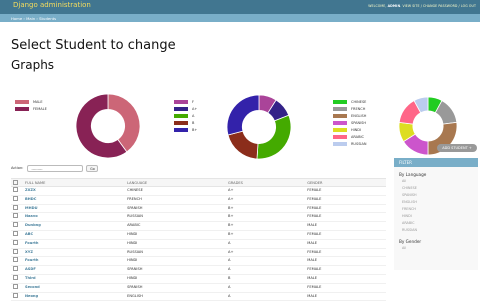 The image size is (480, 301). I want to click on col-header-gender: GENDER, so click(345, 182).